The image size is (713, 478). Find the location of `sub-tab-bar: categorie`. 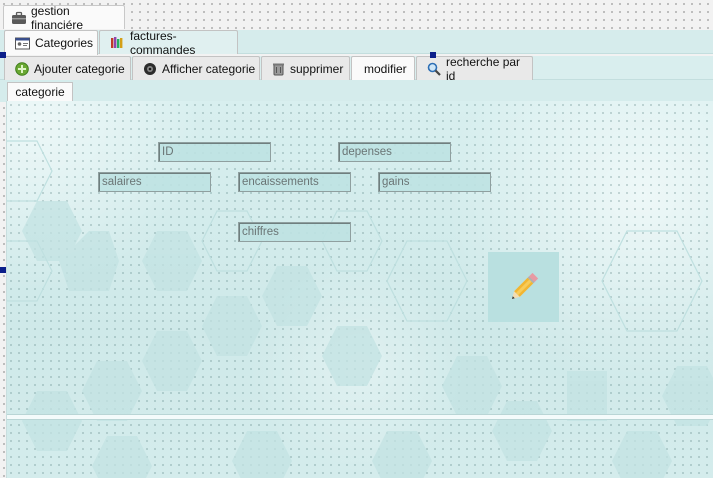

sub-tab-bar: categorie is located at coordinates (356, 91).